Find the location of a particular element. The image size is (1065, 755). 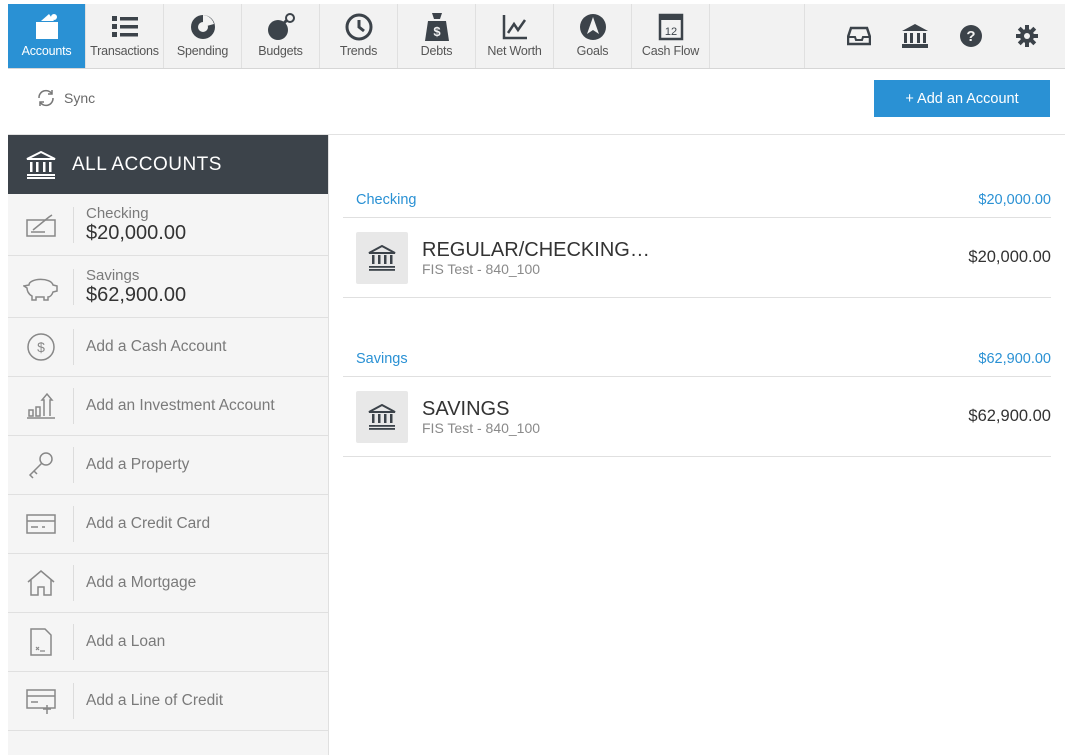

nav-accounts: Accounts is located at coordinates (47, 36).